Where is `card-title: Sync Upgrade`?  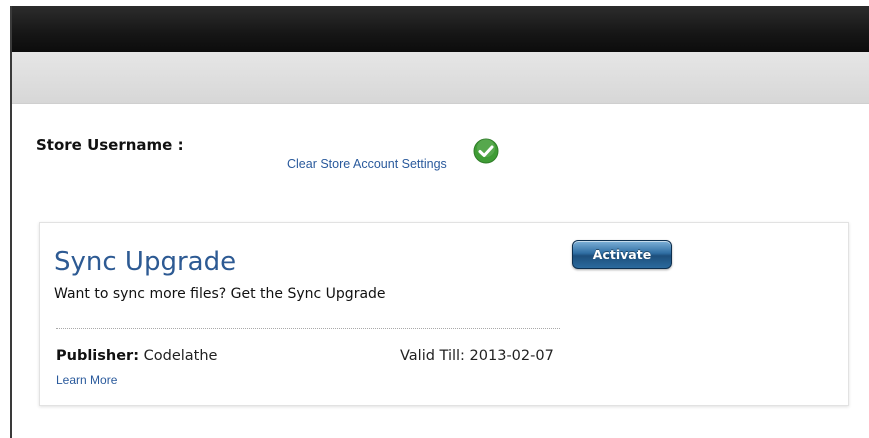 card-title: Sync Upgrade is located at coordinates (145, 262).